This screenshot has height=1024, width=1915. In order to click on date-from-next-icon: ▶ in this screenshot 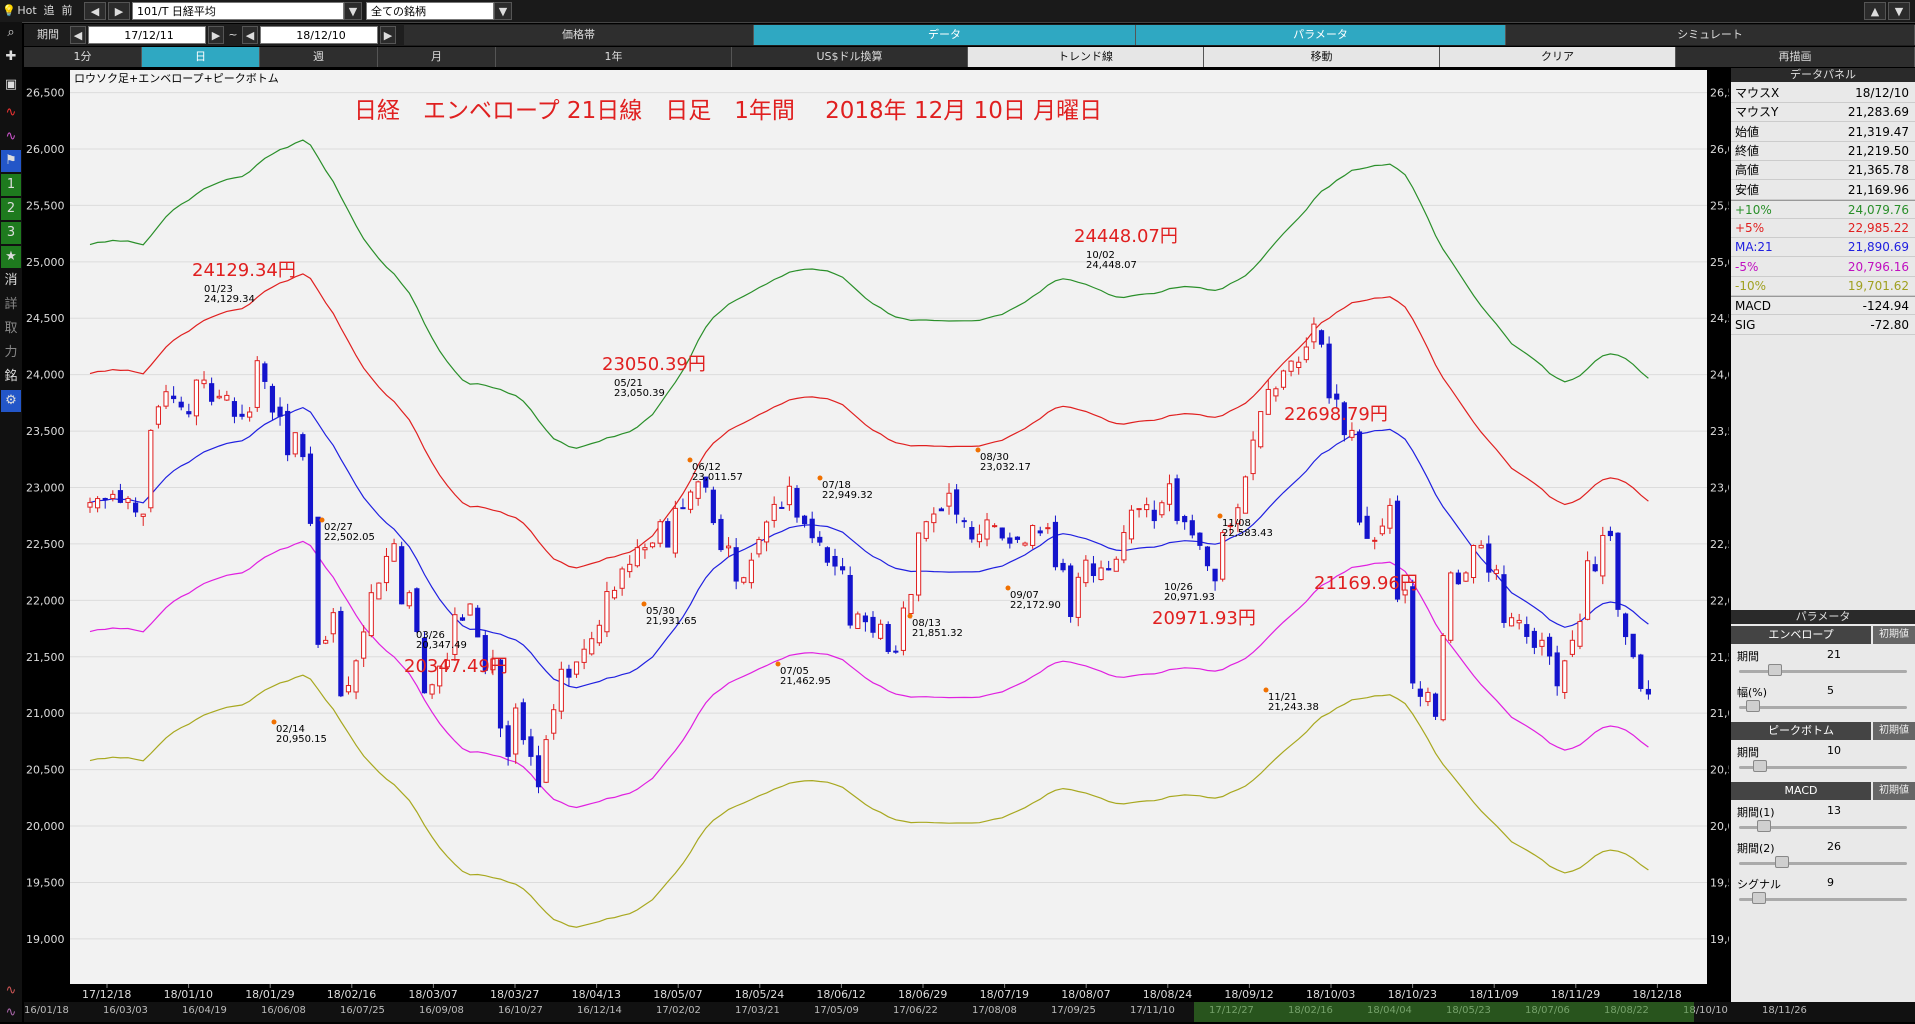, I will do `click(216, 35)`.